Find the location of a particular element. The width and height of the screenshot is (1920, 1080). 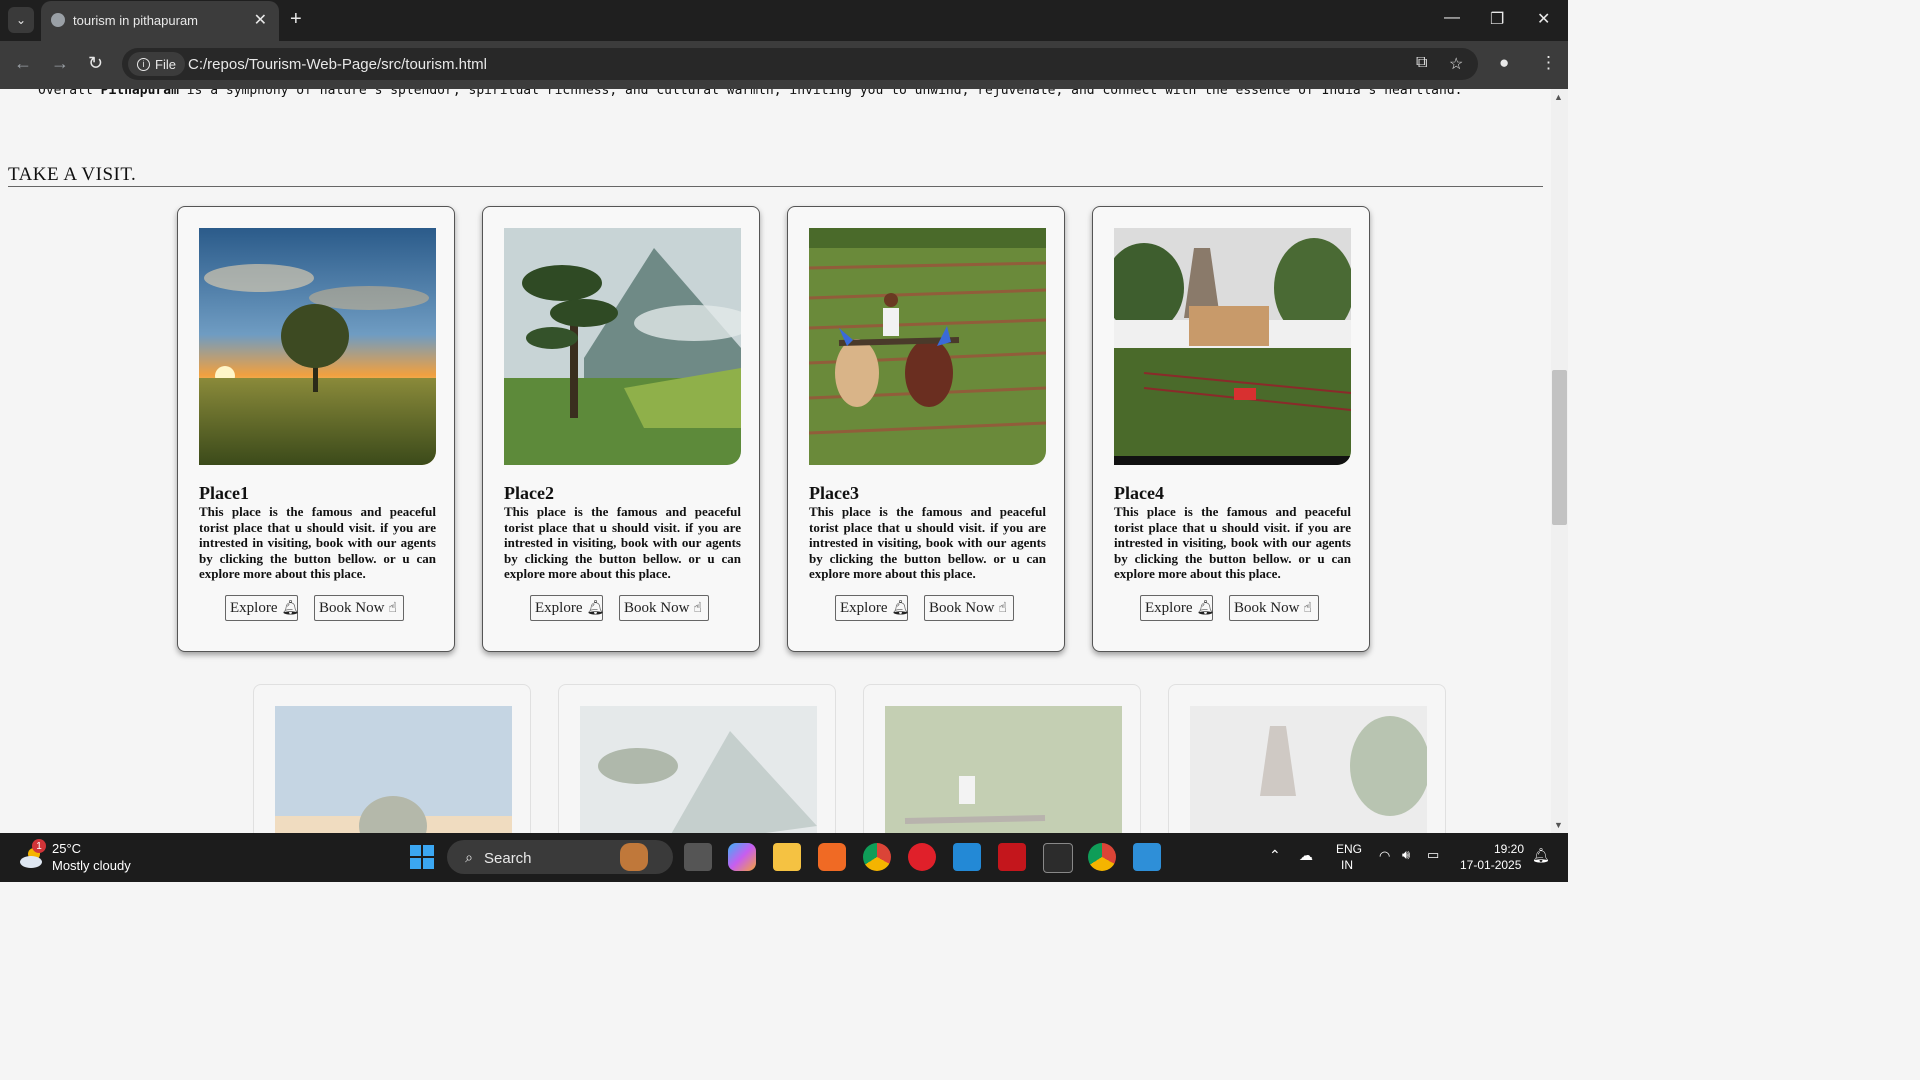

section-divider is located at coordinates (775, 186).